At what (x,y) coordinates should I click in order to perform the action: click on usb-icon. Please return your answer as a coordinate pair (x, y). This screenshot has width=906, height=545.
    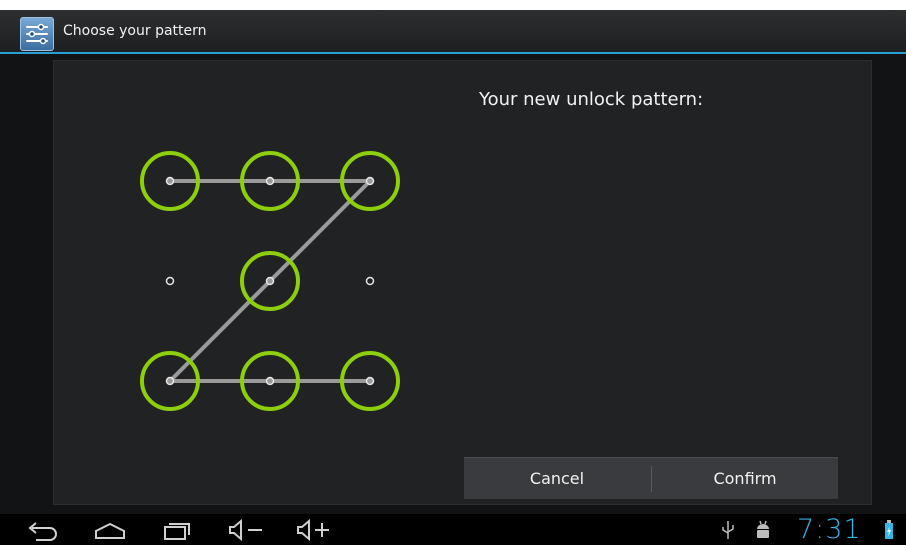
    Looking at the image, I should click on (728, 530).